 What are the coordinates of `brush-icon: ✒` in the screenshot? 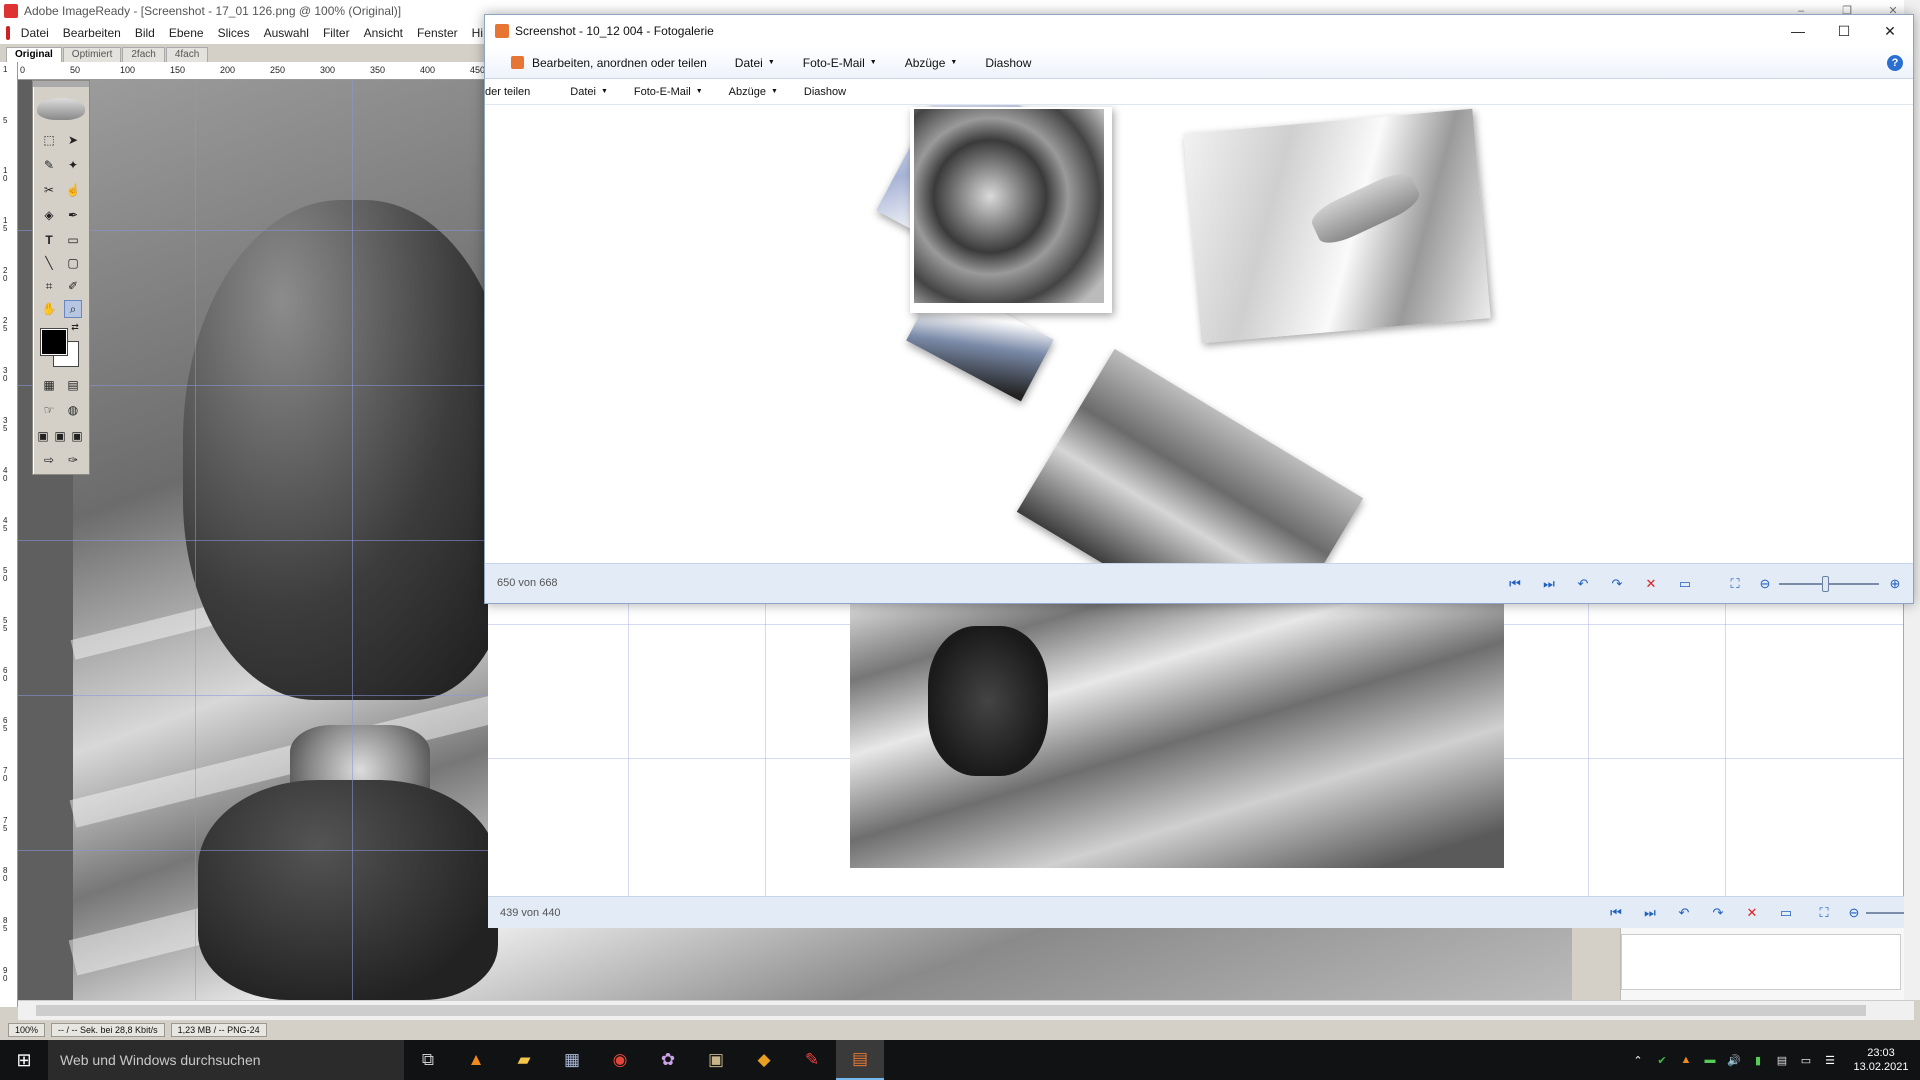 It's located at (73, 215).